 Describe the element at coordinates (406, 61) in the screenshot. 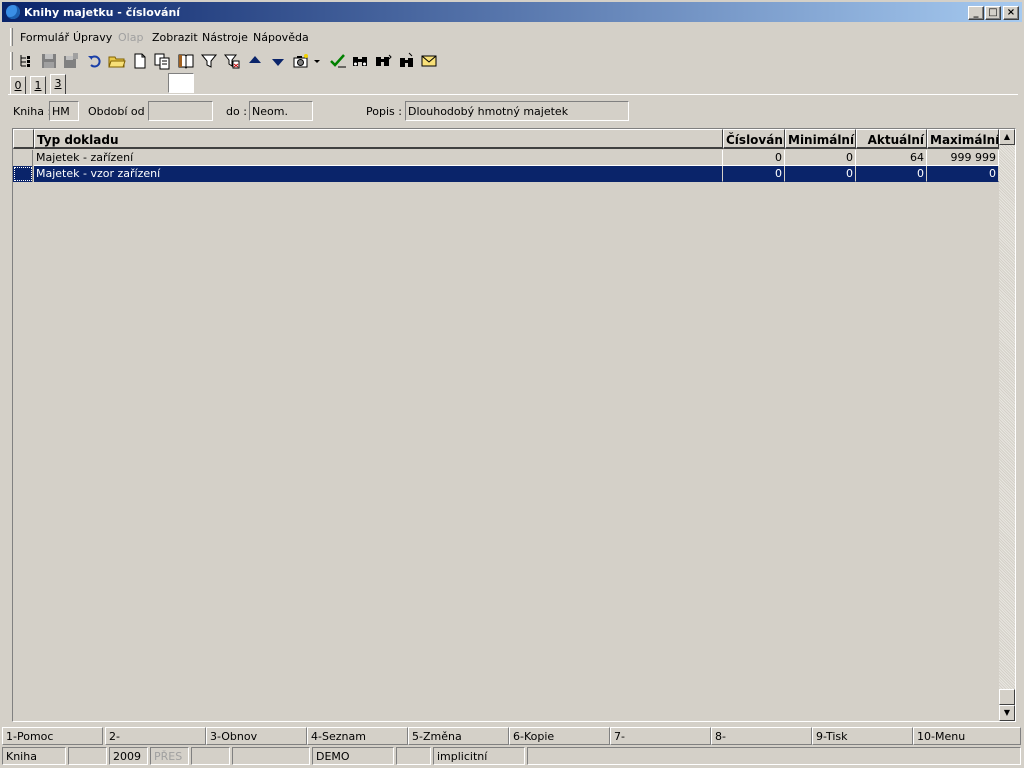

I see `binoculars-replace-icon` at that location.